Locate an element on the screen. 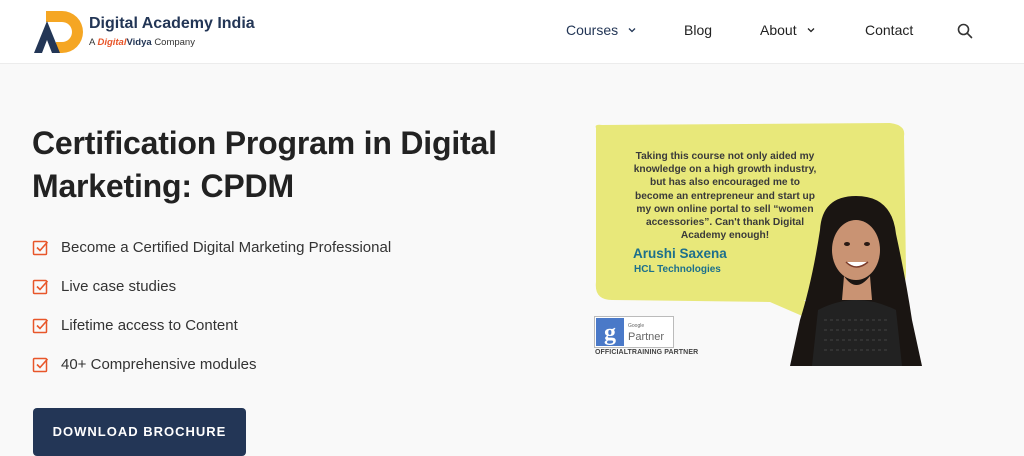 The height and width of the screenshot is (456, 1024). logo-title: Digital Academy India is located at coordinates (172, 23).